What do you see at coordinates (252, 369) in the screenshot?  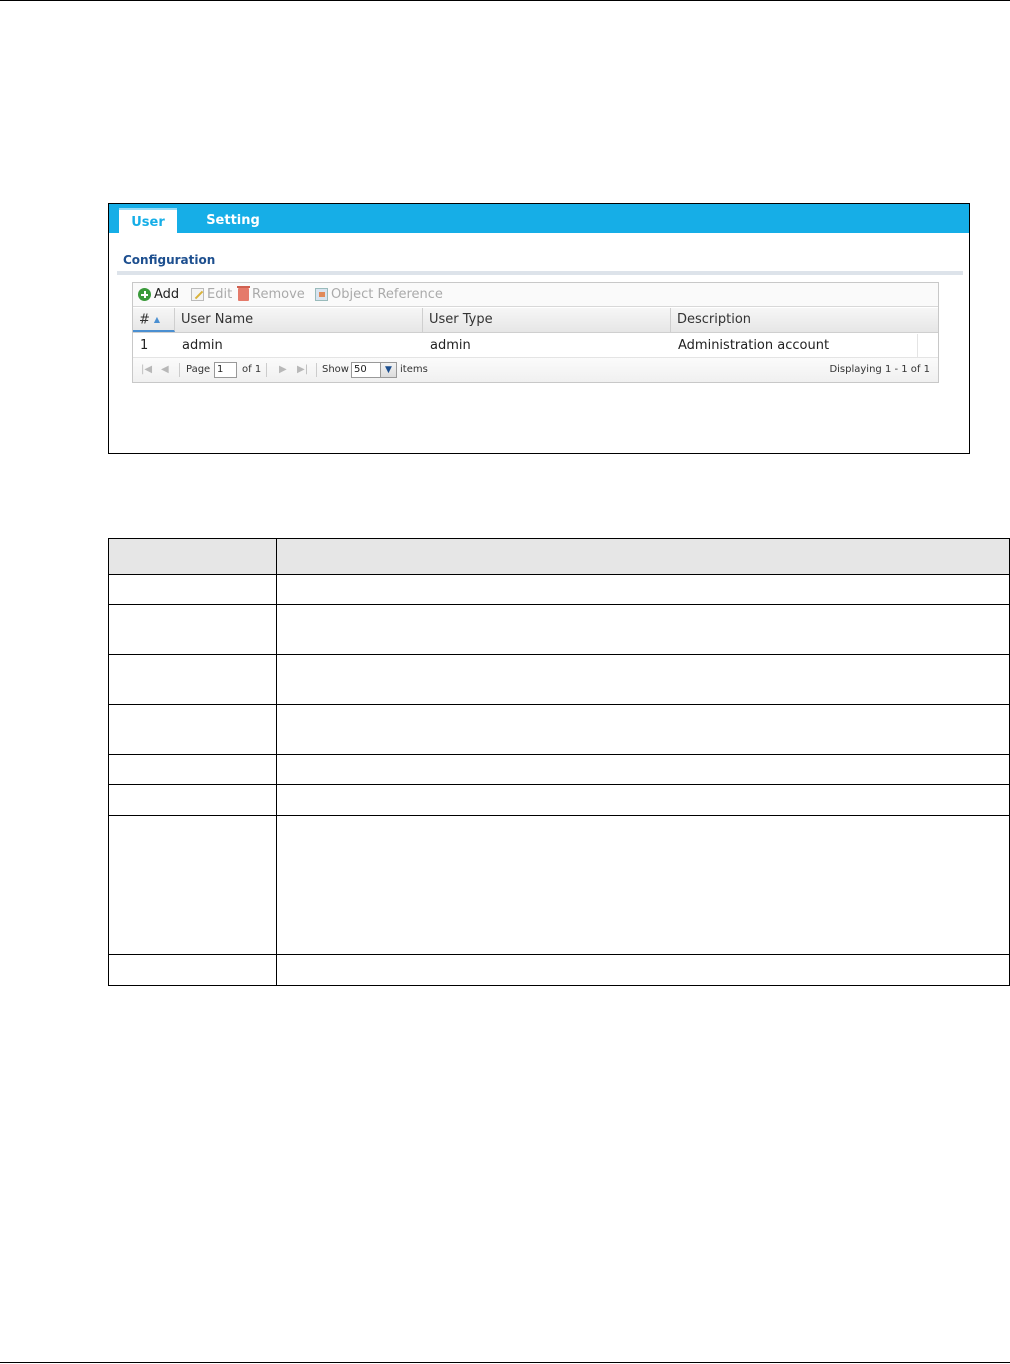 I see `page-count-label: of 1` at bounding box center [252, 369].